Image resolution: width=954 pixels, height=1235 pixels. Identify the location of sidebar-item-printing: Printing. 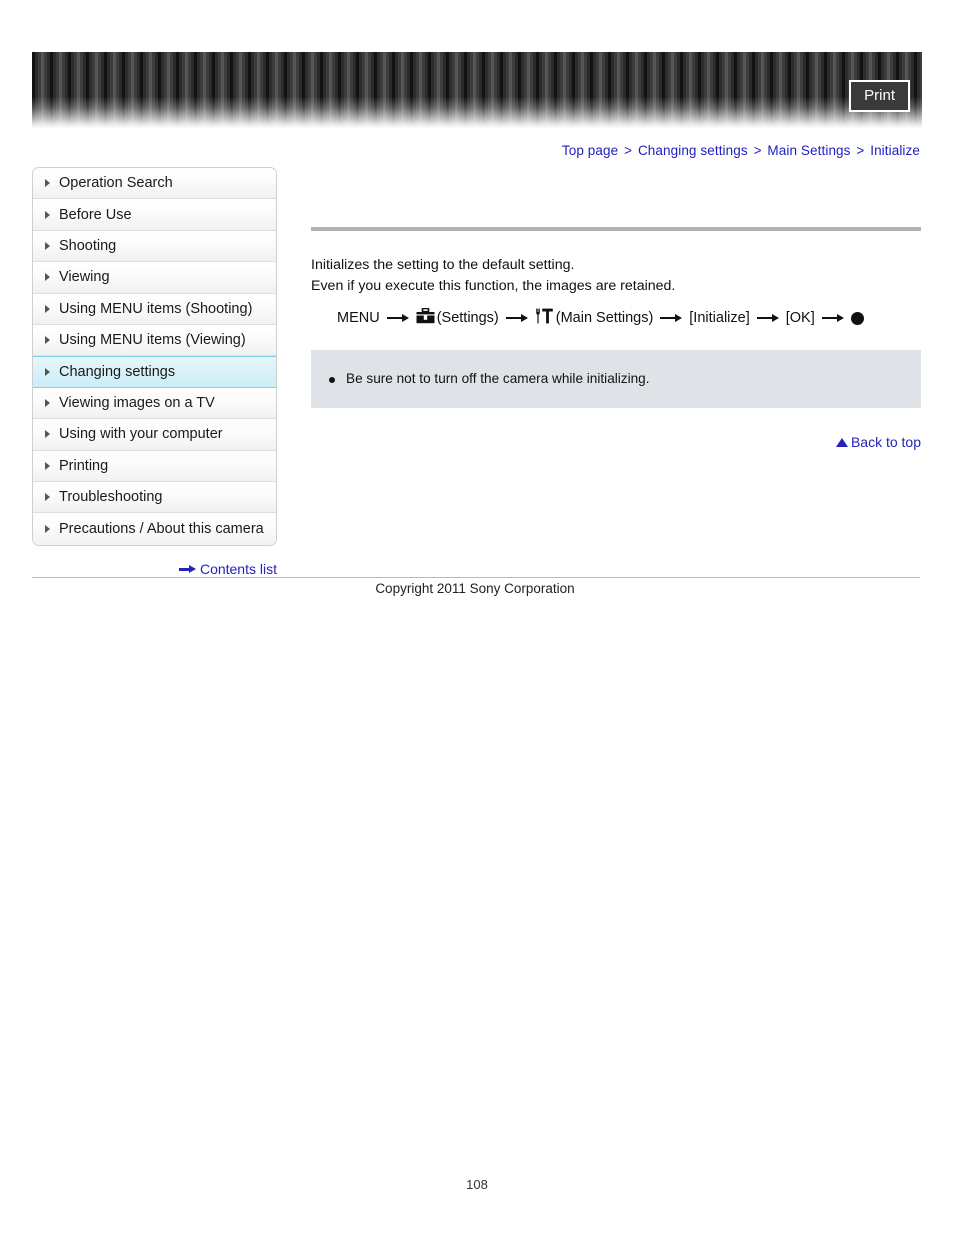
(154, 466).